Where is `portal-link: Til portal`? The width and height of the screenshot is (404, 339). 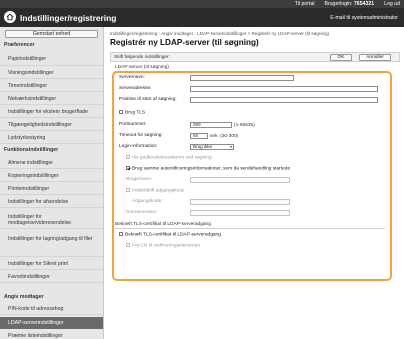
portal-link: Til portal is located at coordinates (305, 4).